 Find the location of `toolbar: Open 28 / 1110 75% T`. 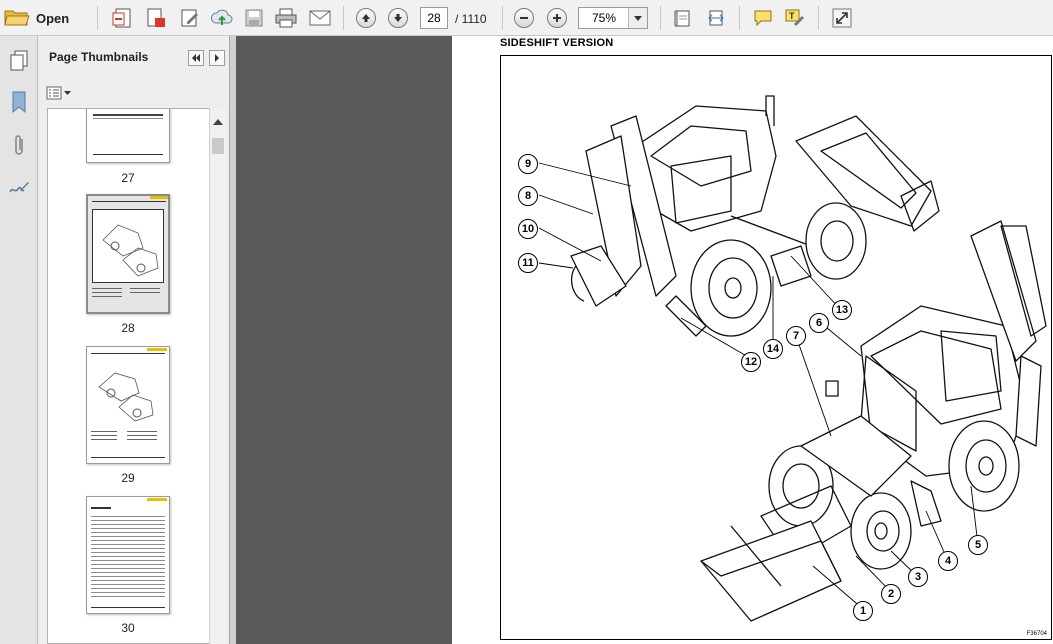

toolbar: Open 28 / 1110 75% T is located at coordinates (526, 18).